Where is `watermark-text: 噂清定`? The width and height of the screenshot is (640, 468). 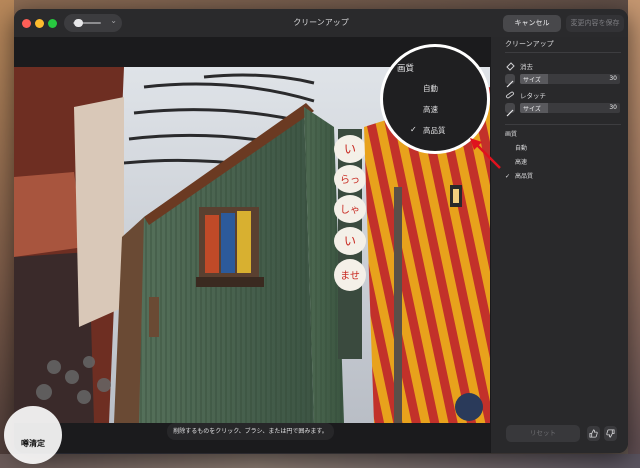 watermark-text: 噂清定 is located at coordinates (33, 443).